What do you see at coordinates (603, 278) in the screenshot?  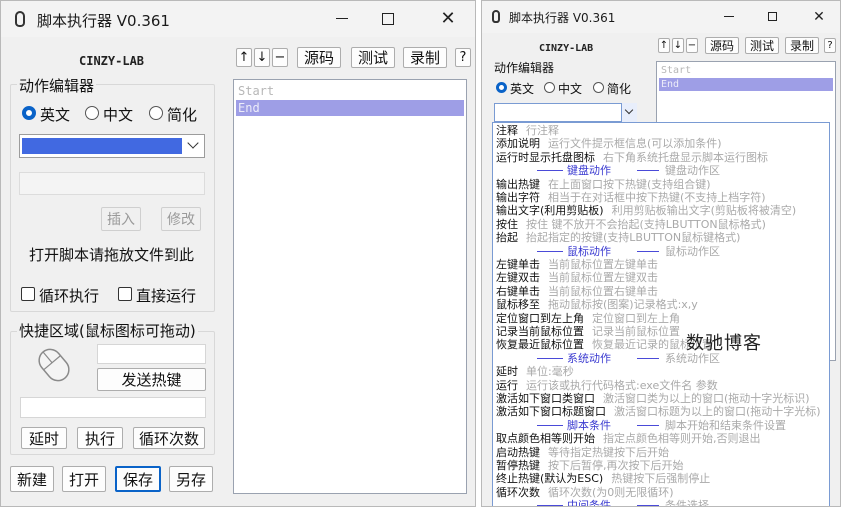 I see `dropdown-item-desc: 当前鼠标位置左键双击` at bounding box center [603, 278].